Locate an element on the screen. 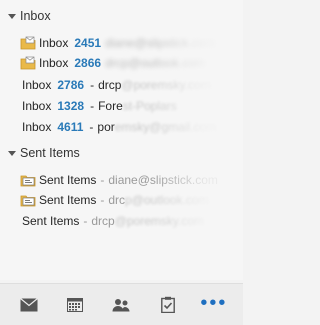 This screenshot has height=325, width=320. sent-items-group-header: Sent Items is located at coordinates (44, 153).